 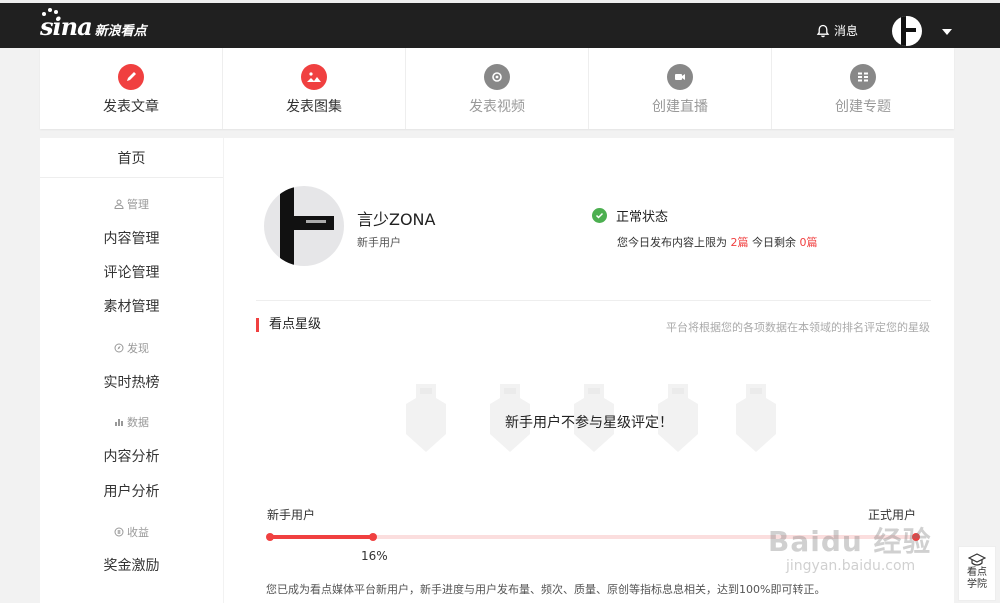 What do you see at coordinates (680, 107) in the screenshot?
I see `action-label: 创建直播` at bounding box center [680, 107].